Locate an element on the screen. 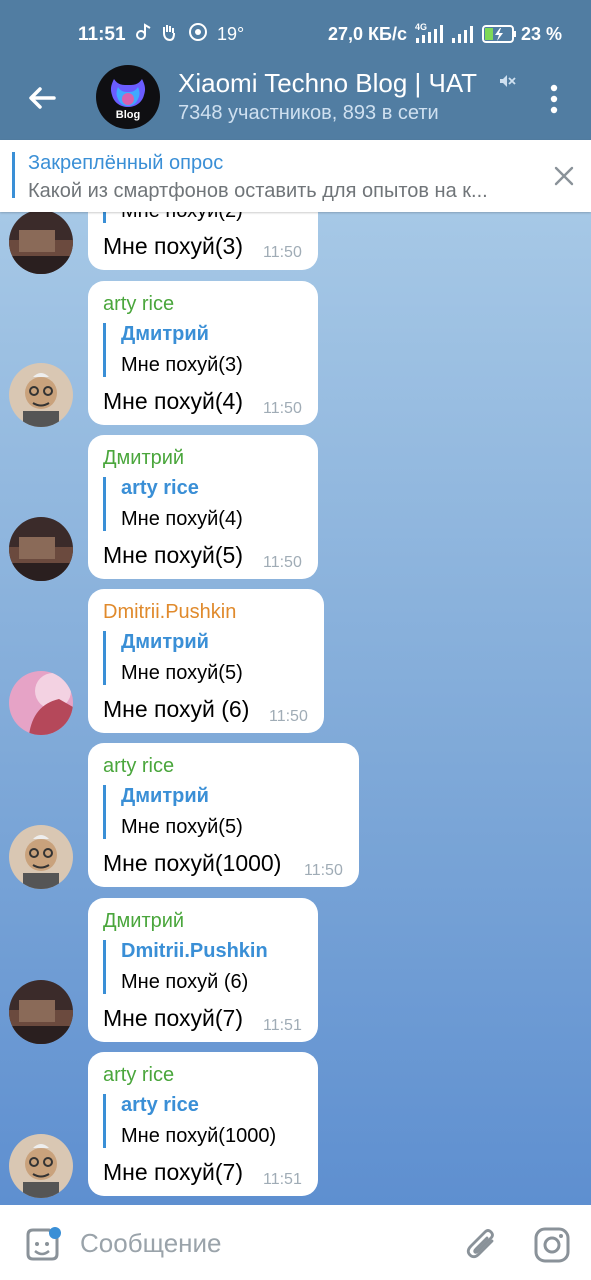 This screenshot has height=1280, width=591. message-text: Мне похуй(4) is located at coordinates (173, 401).